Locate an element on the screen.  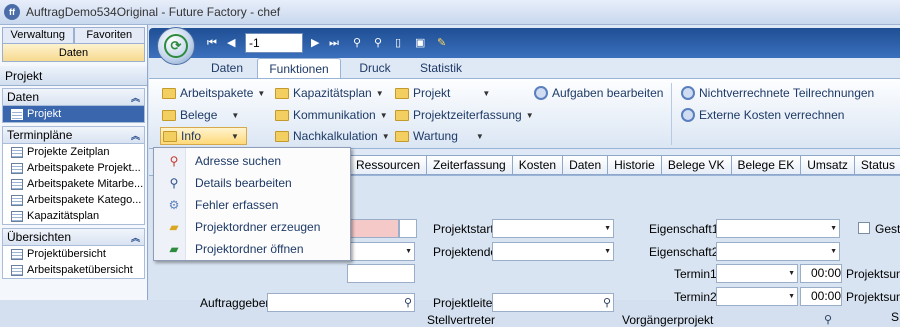
kommunikation-button: Kommunikation ▼ is located at coordinates (331, 115).